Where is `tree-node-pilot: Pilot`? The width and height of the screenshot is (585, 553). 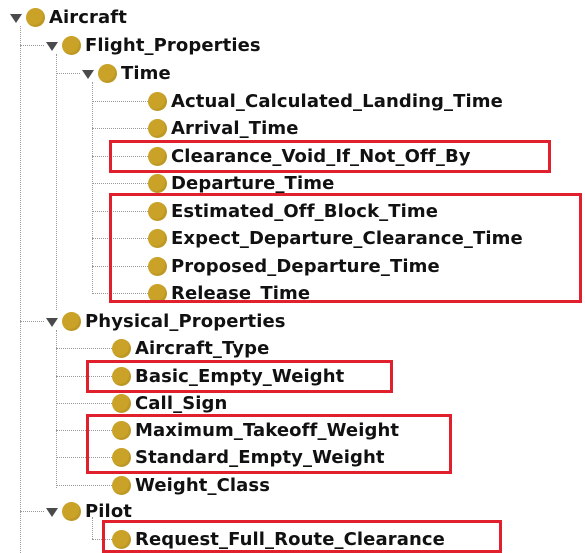 tree-node-pilot: Pilot is located at coordinates (88, 511).